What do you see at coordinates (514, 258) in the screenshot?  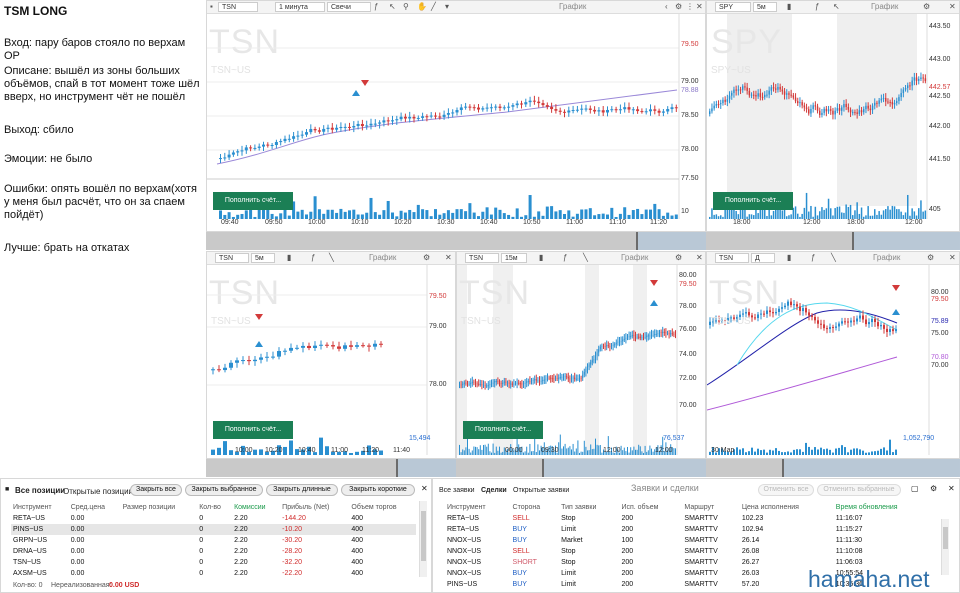 I see `interval-select: 15м` at bounding box center [514, 258].